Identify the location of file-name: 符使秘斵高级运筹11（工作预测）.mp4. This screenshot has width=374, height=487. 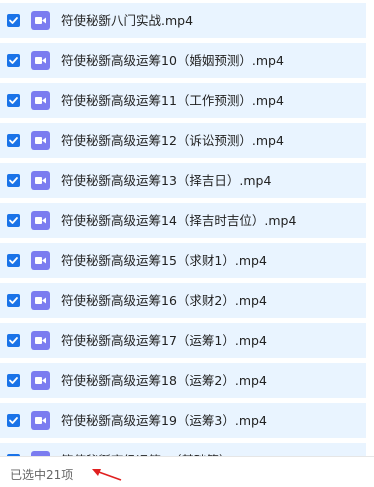
(172, 100).